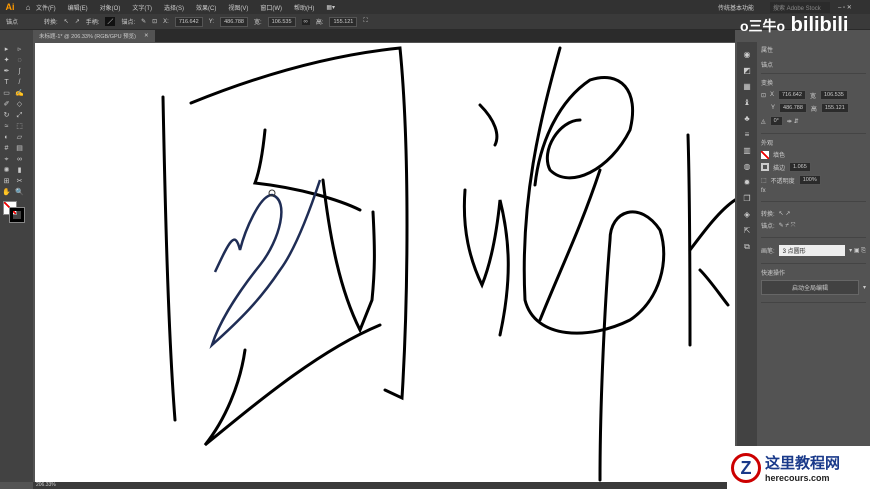  What do you see at coordinates (776, 121) in the screenshot?
I see `rotation-field: 0°` at bounding box center [776, 121].